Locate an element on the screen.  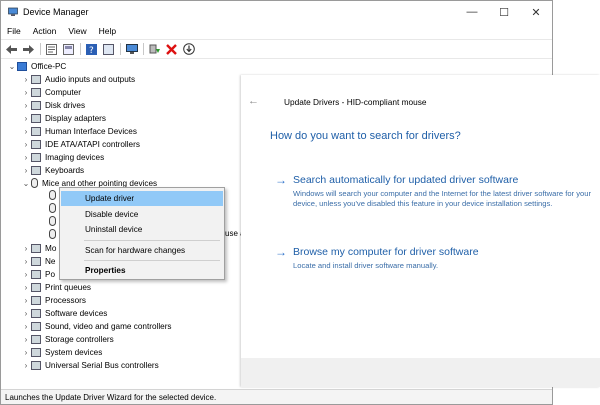
network-icon is located at coordinates (36, 261).